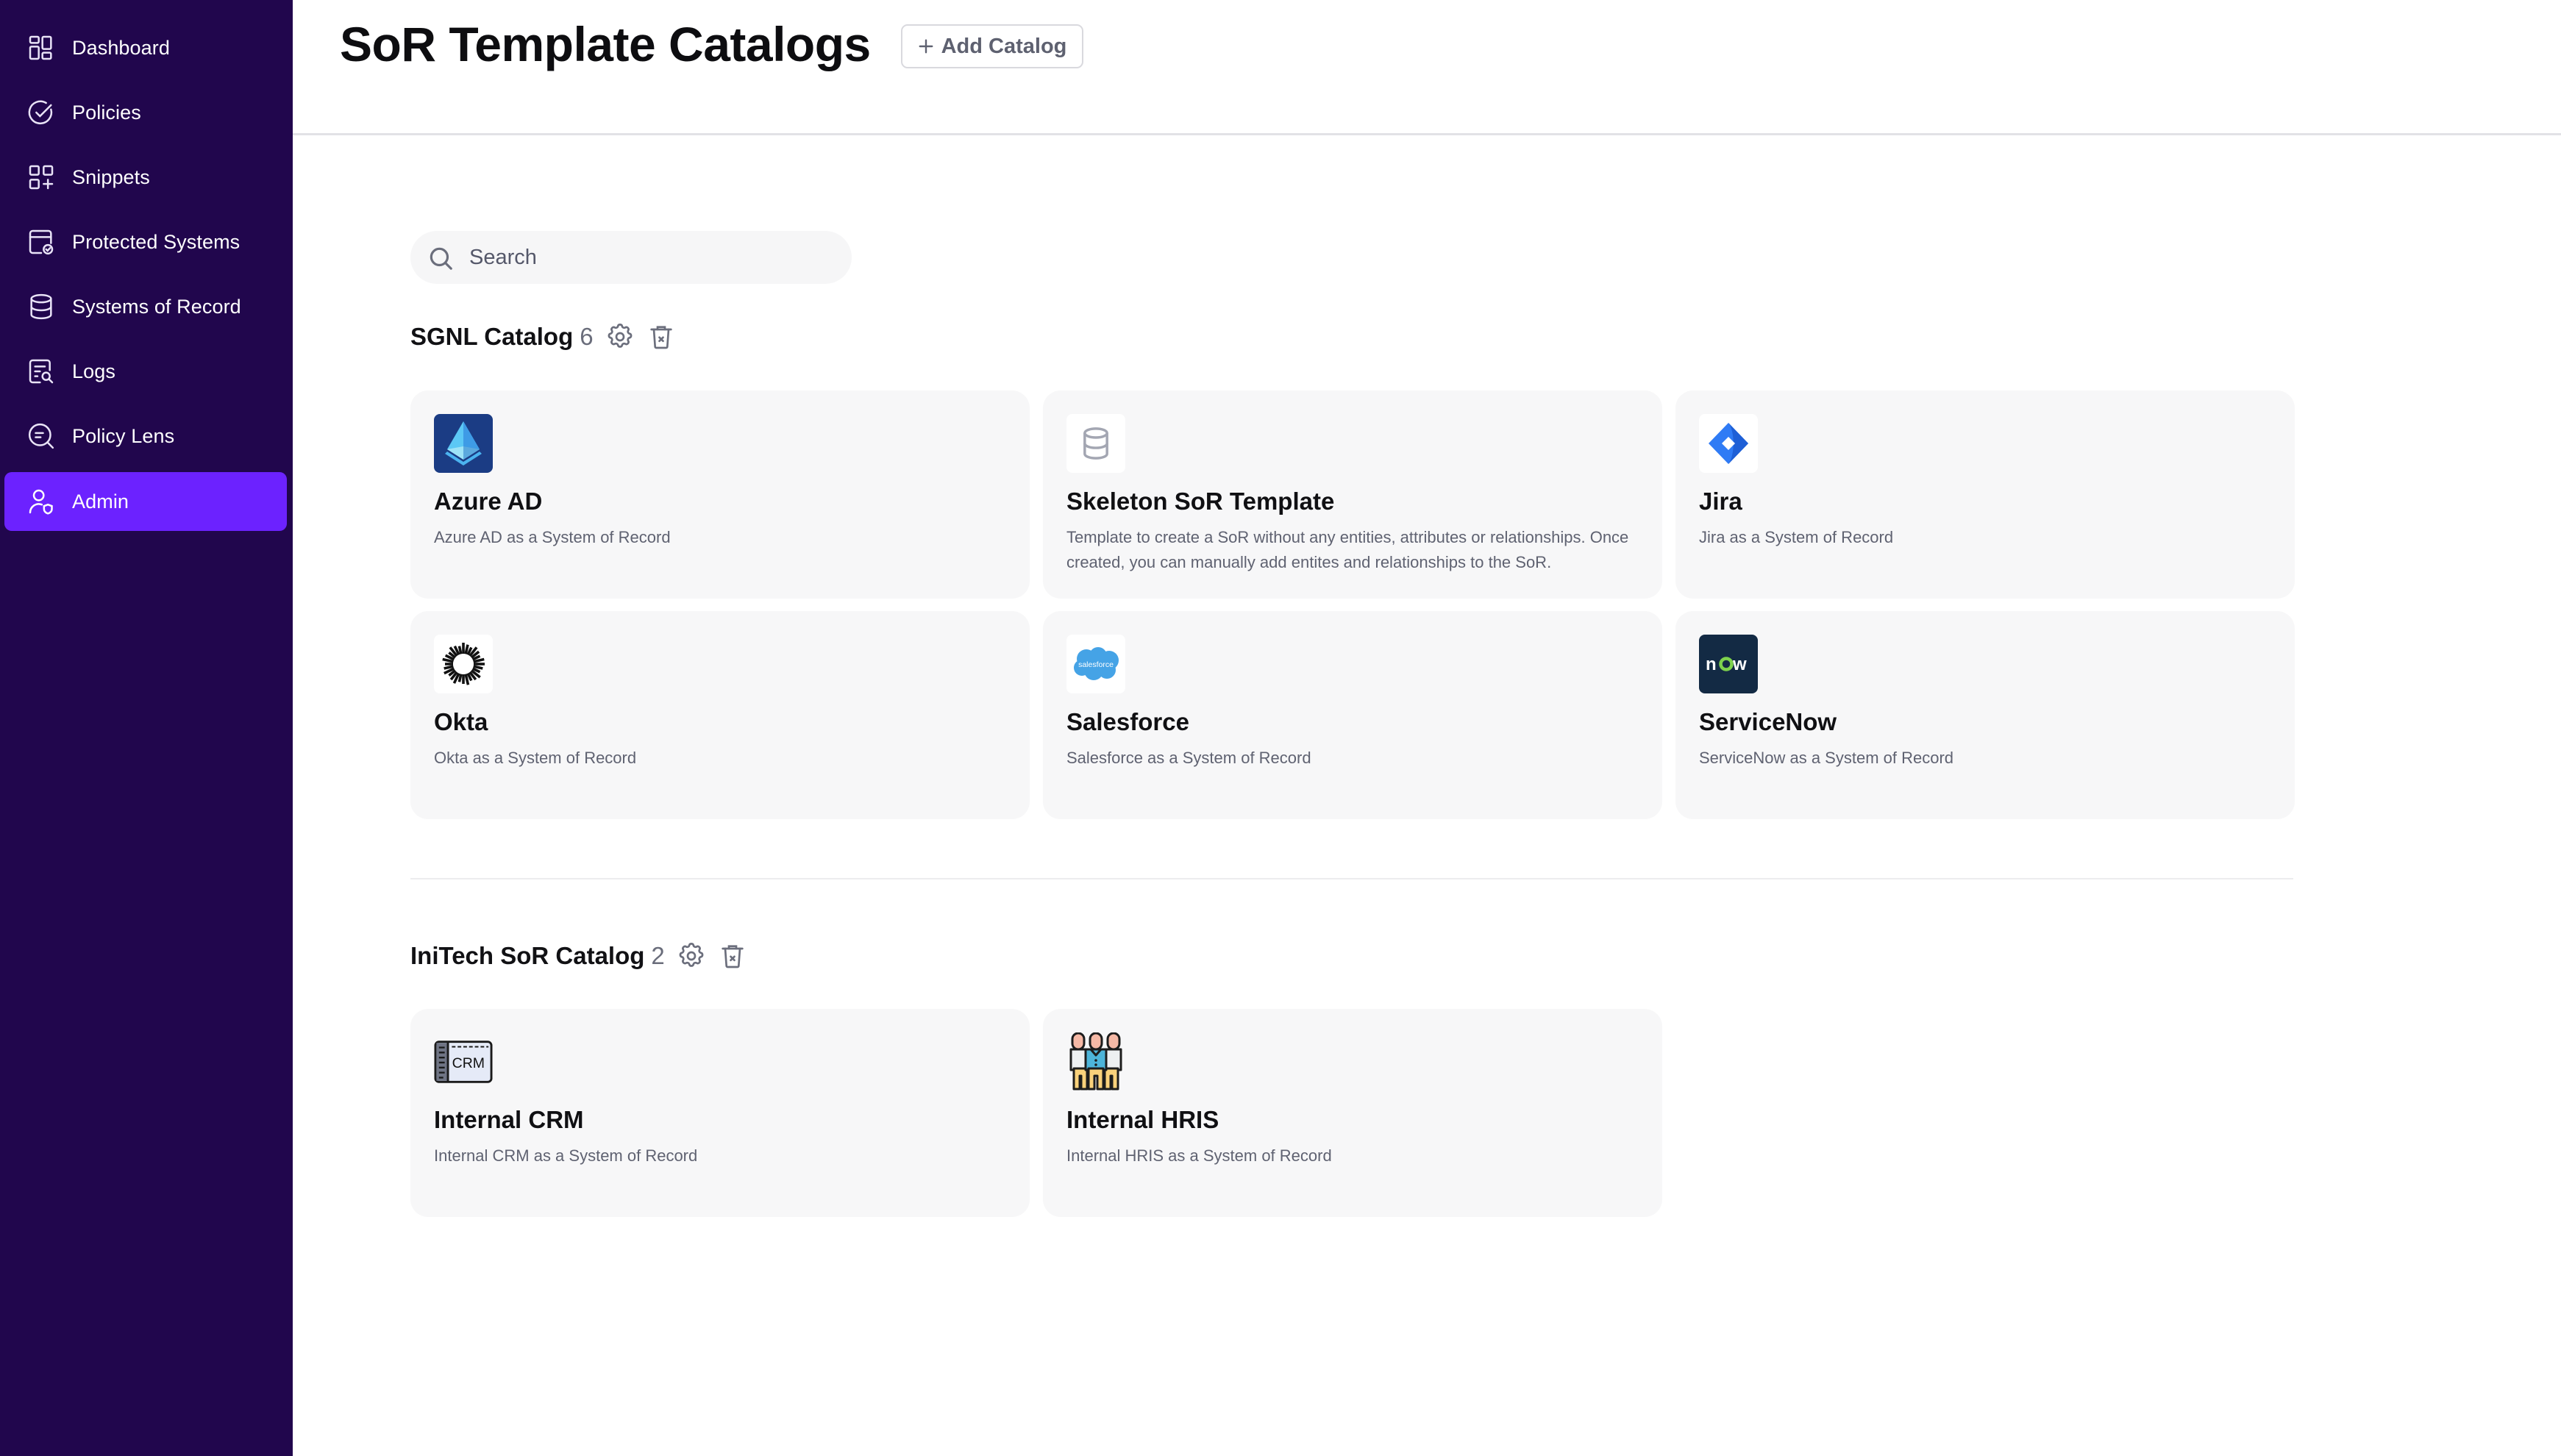 This screenshot has height=1456, width=2561. I want to click on search-bar, so click(631, 257).